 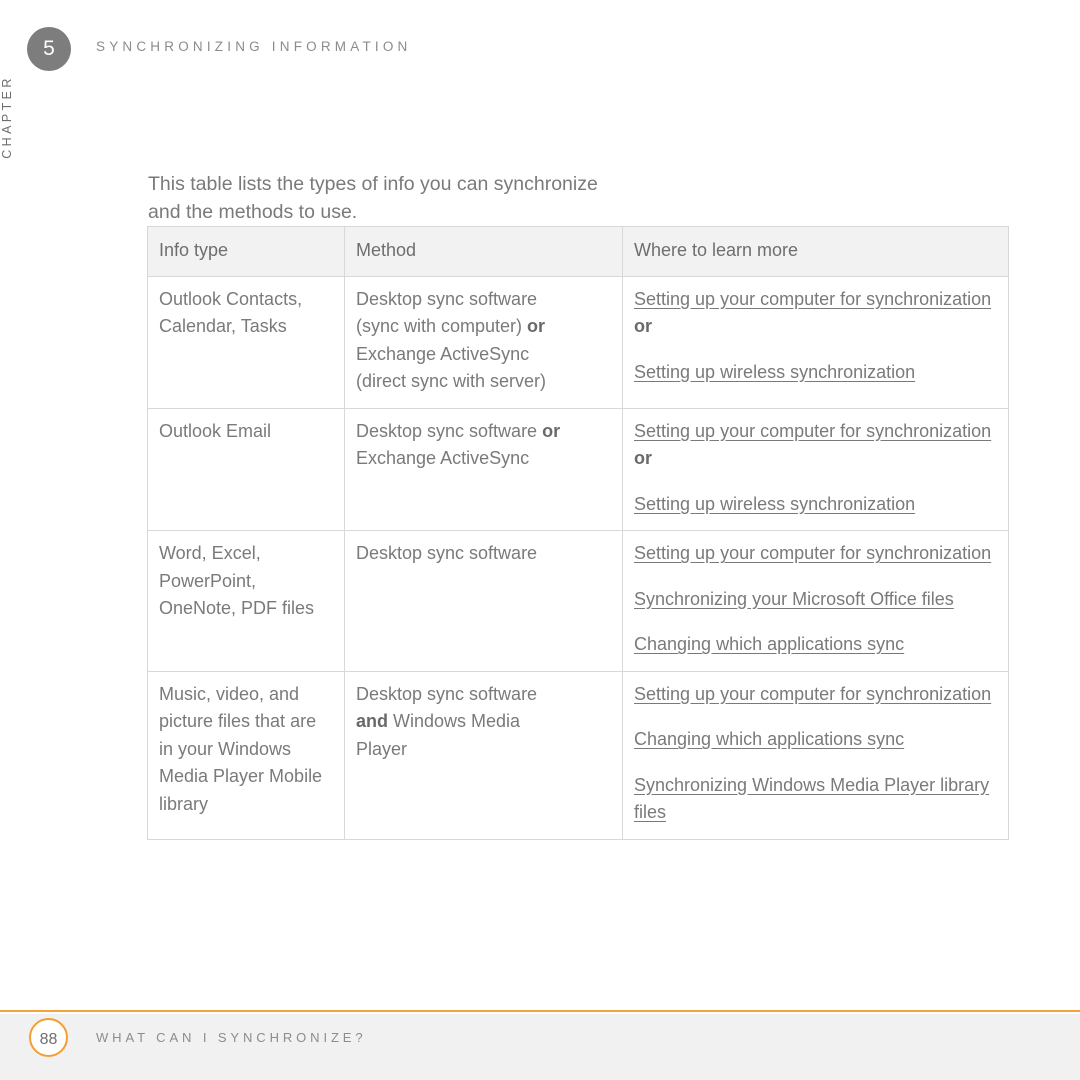 What do you see at coordinates (382, 748) in the screenshot?
I see `method-line: Player` at bounding box center [382, 748].